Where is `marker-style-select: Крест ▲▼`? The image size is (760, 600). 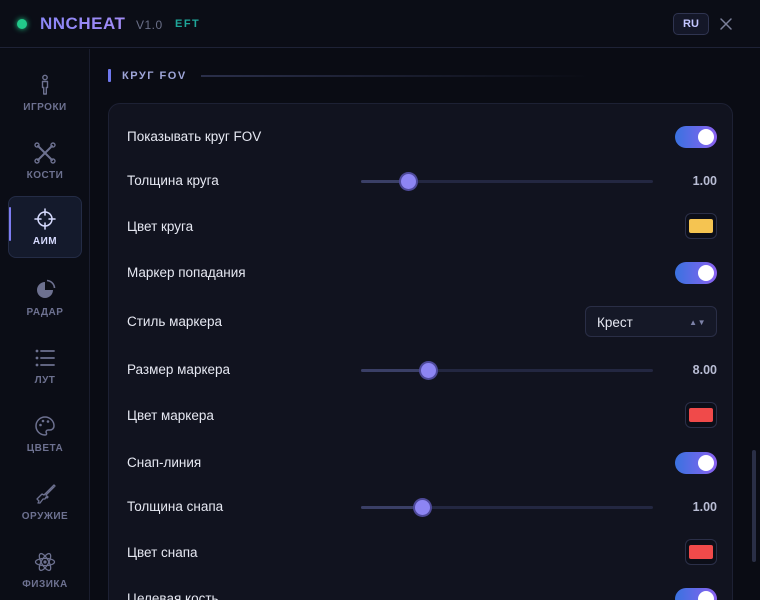 marker-style-select: Крест ▲▼ is located at coordinates (651, 321).